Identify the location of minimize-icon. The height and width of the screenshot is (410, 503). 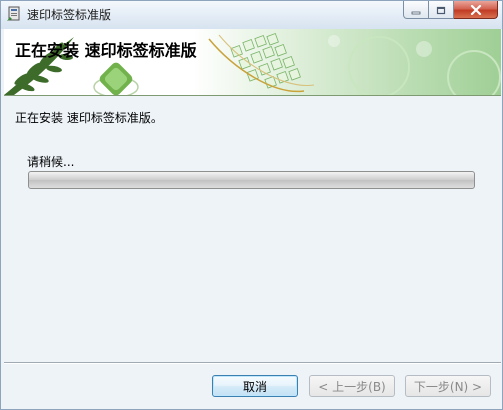
(416, 9).